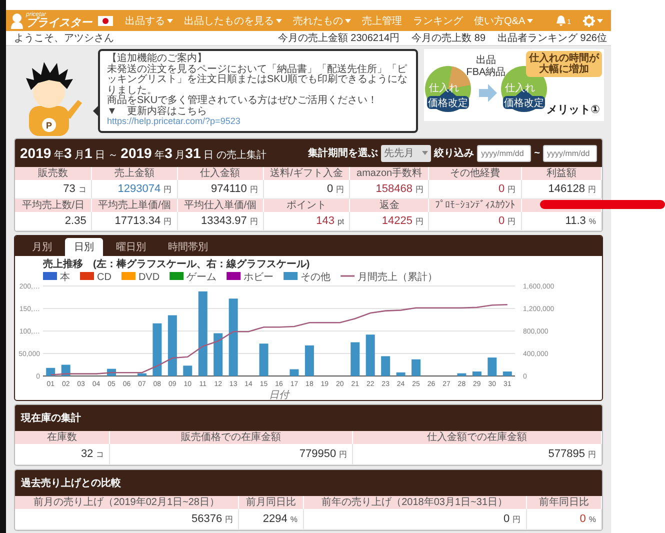 The height and width of the screenshot is (533, 665). What do you see at coordinates (475, 205) in the screenshot?
I see `column-label: ﾌﾟﾛﾓｰｼｮﾝﾃﾞｨｽｶｳﾝﾄ` at bounding box center [475, 205].